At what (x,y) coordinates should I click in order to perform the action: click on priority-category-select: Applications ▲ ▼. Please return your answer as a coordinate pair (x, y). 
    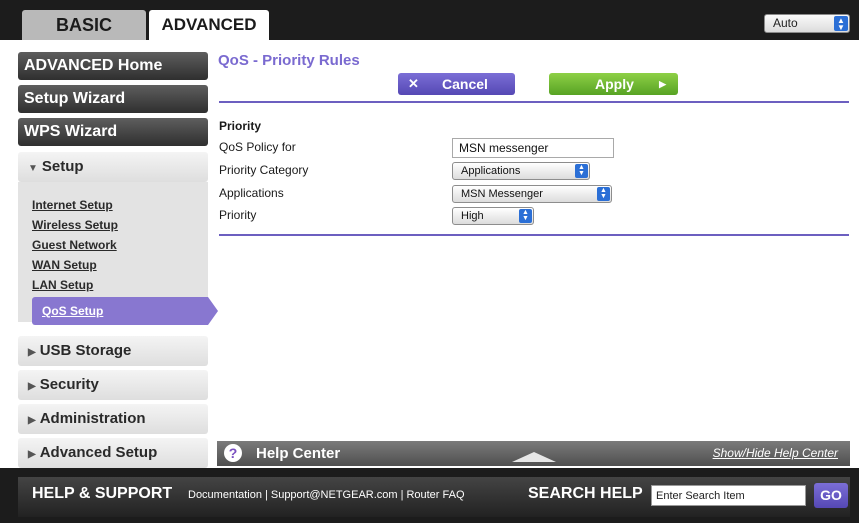
    Looking at the image, I should click on (521, 171).